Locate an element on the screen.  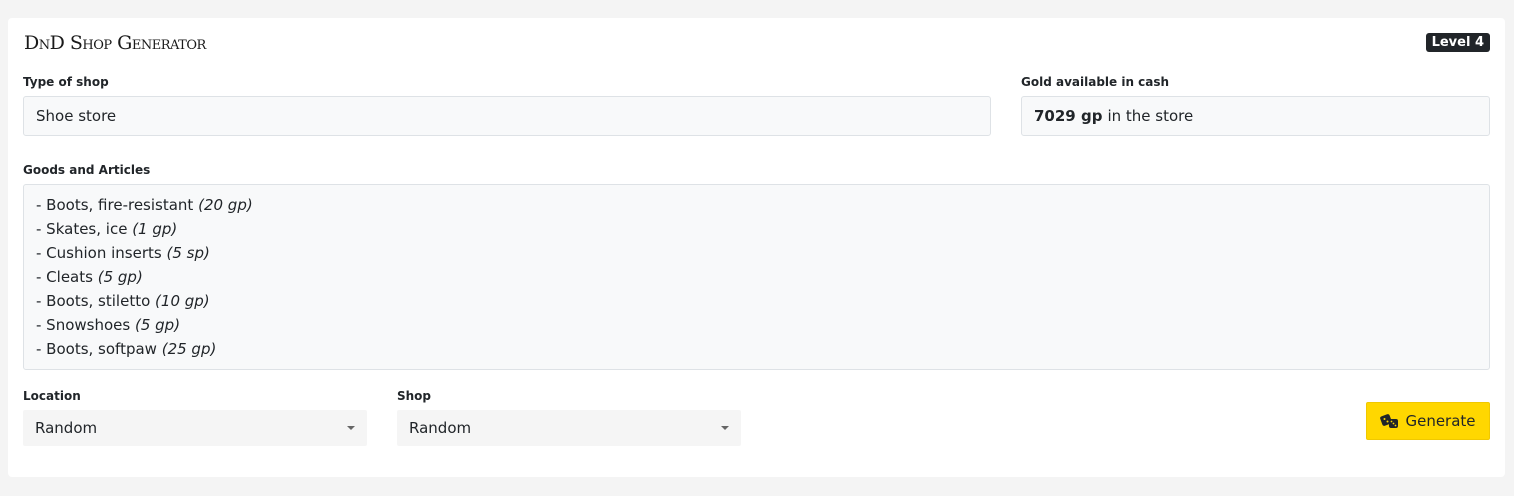
list-item: - Boots, stiletto (10 gp) is located at coordinates (756, 301).